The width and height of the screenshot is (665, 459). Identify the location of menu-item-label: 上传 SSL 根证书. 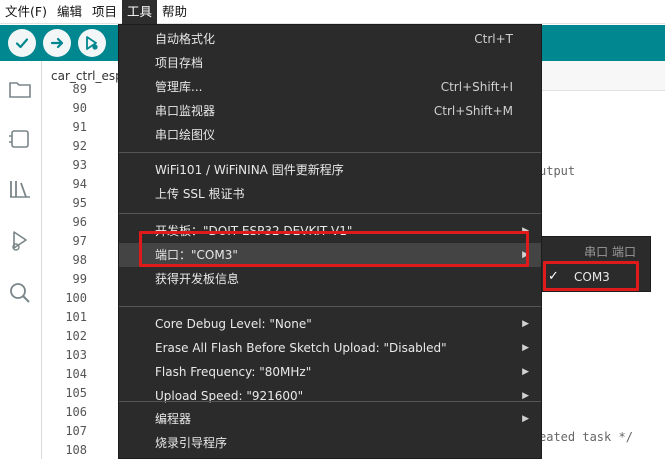
(200, 194).